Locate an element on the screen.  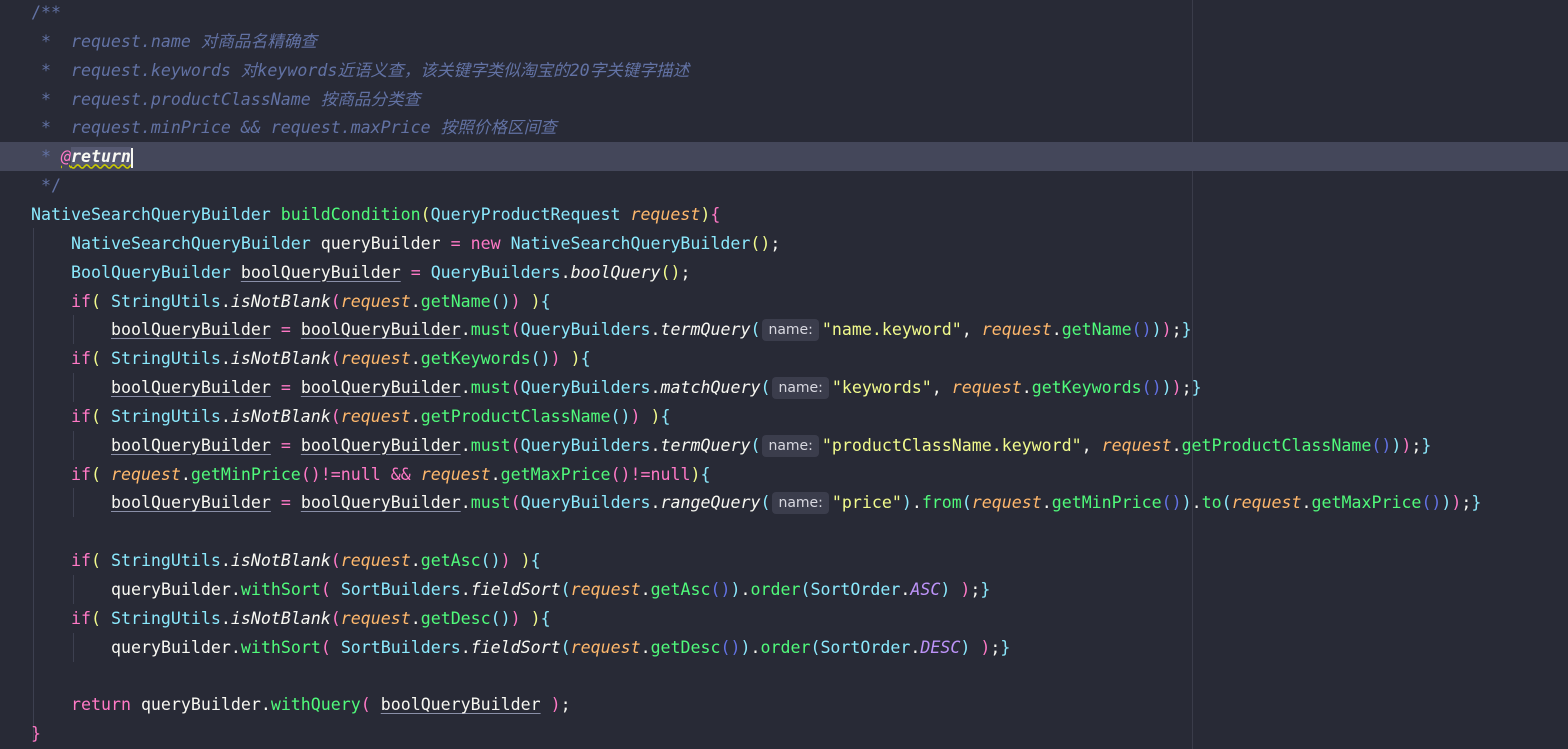
parameter-hint: name: is located at coordinates (800, 503).